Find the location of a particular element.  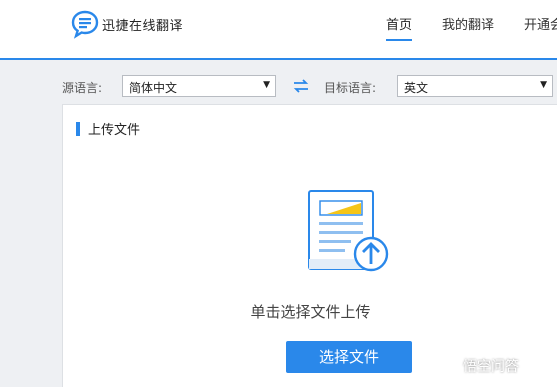

watermark-text: 悟空问答 is located at coordinates (491, 367).